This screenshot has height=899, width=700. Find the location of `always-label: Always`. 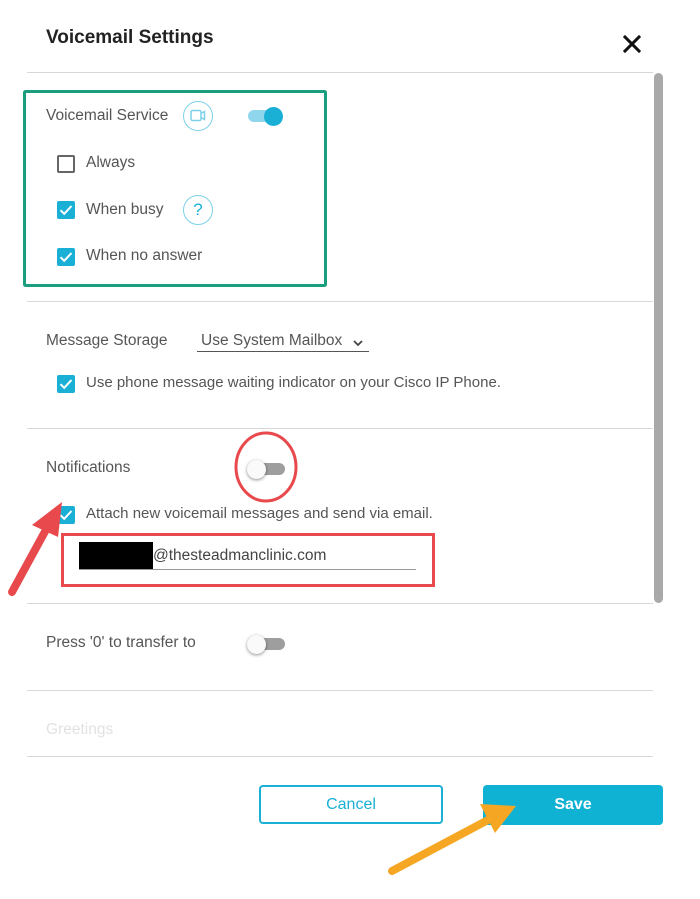

always-label: Always is located at coordinates (111, 162).